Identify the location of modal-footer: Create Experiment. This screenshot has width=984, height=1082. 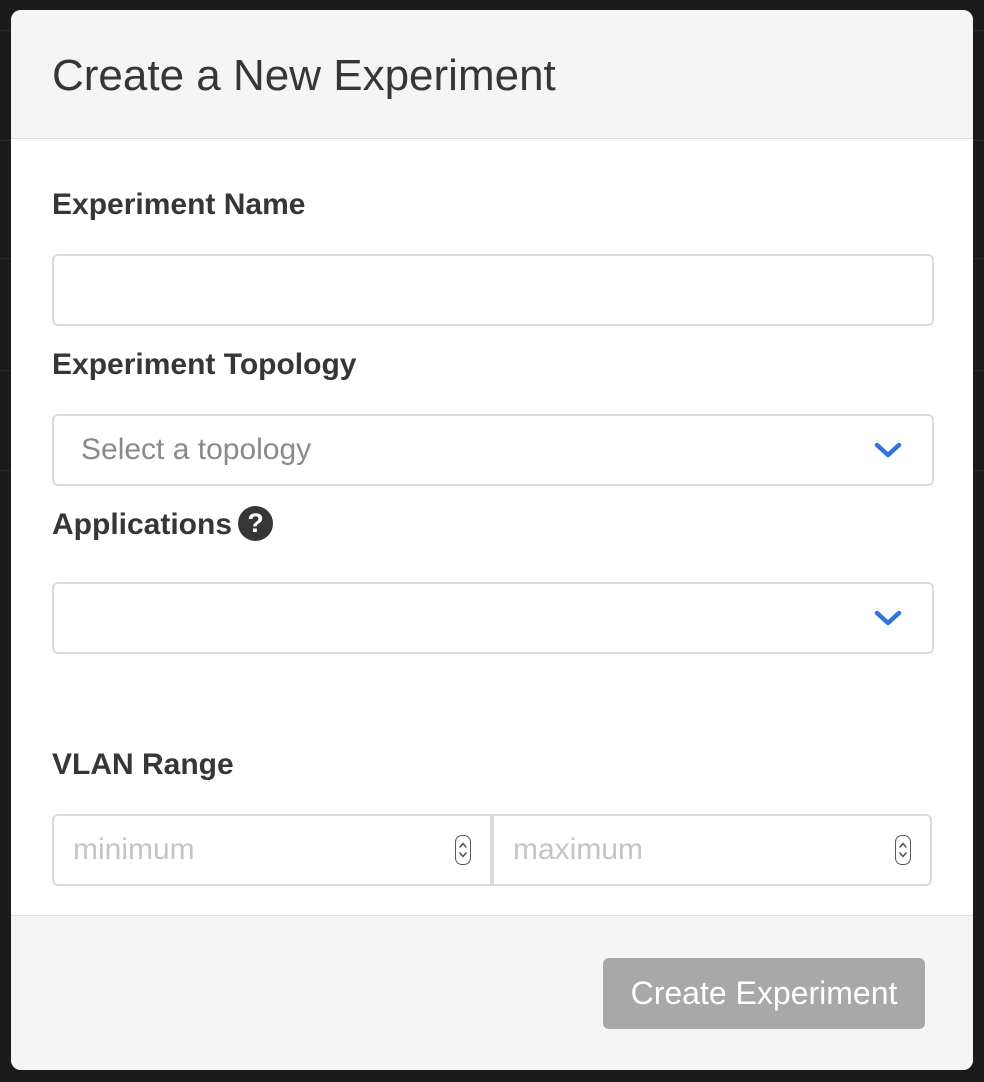
(492, 992).